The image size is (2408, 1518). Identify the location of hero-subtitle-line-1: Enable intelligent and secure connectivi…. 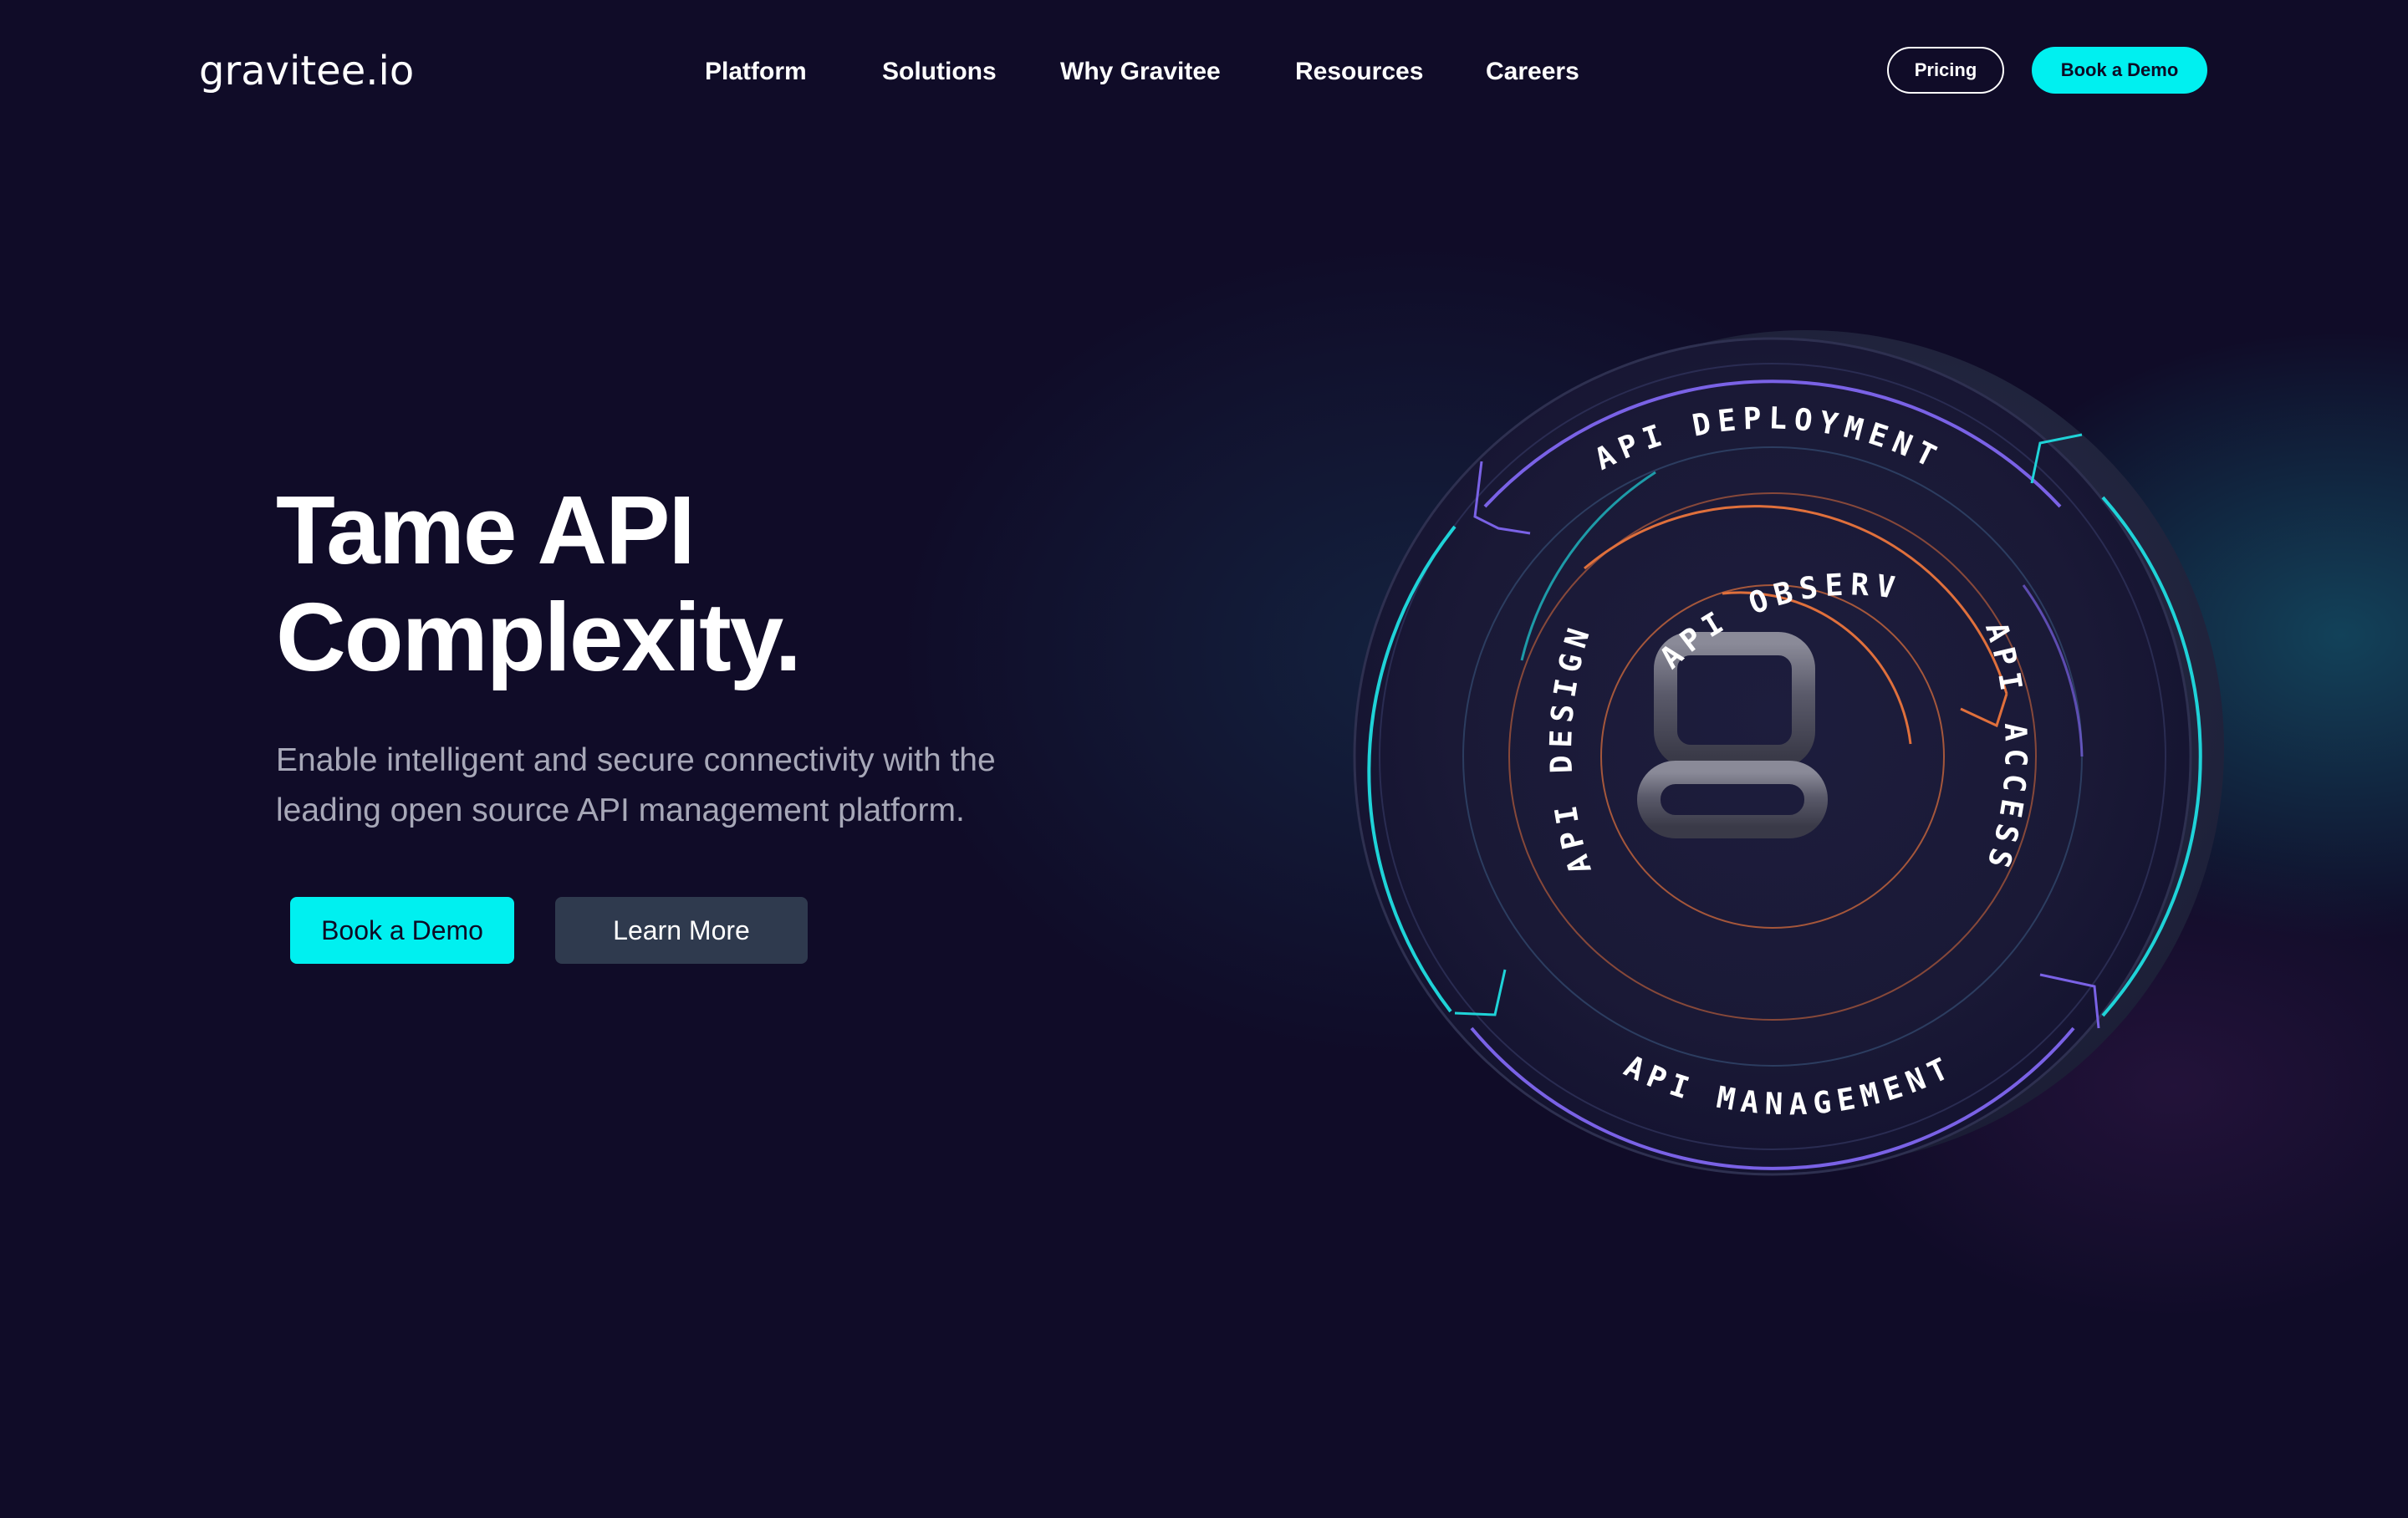
(636, 760).